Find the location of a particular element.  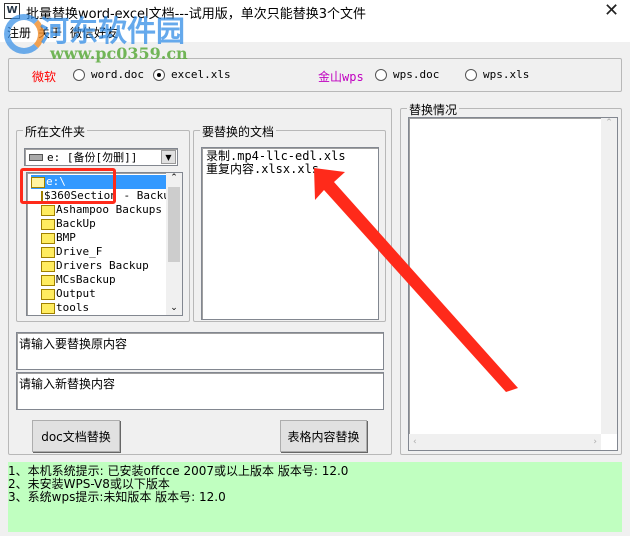

annotation-arrow is located at coordinates (416, 280).